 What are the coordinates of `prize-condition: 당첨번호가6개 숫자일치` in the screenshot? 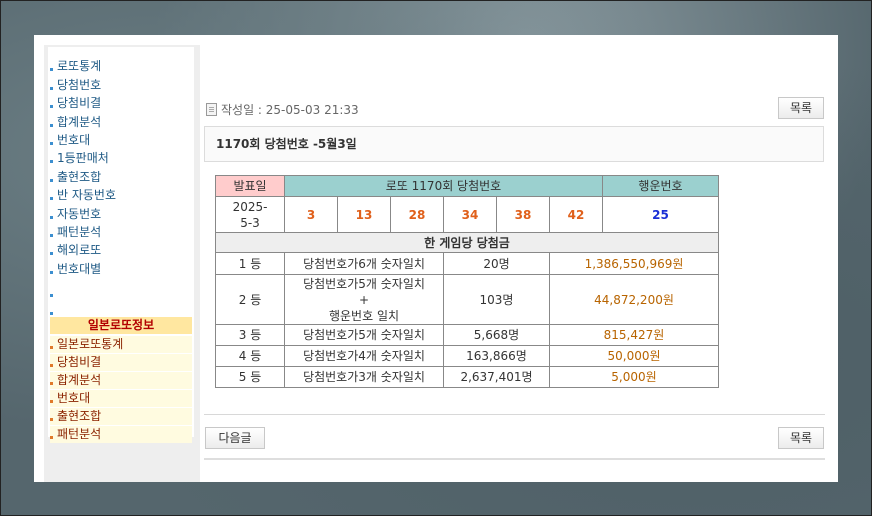 It's located at (364, 263).